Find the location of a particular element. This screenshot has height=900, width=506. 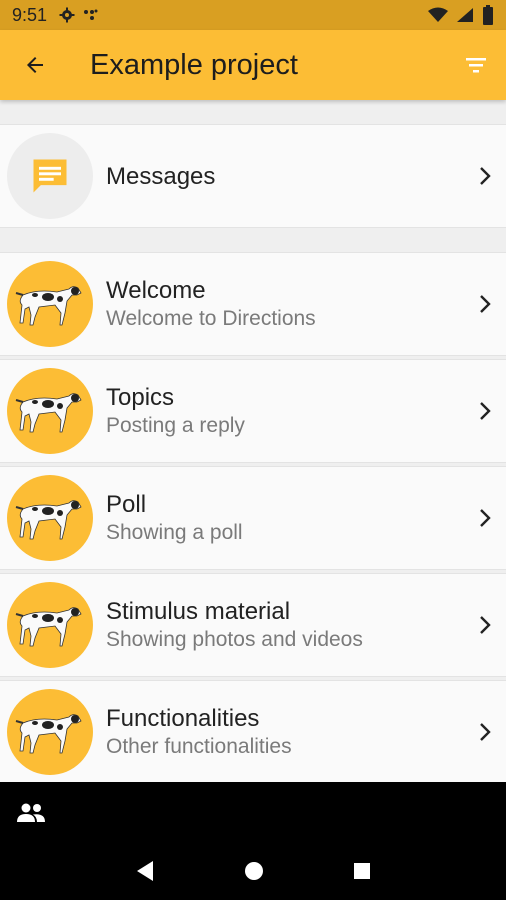

back-button is located at coordinates (35, 65).